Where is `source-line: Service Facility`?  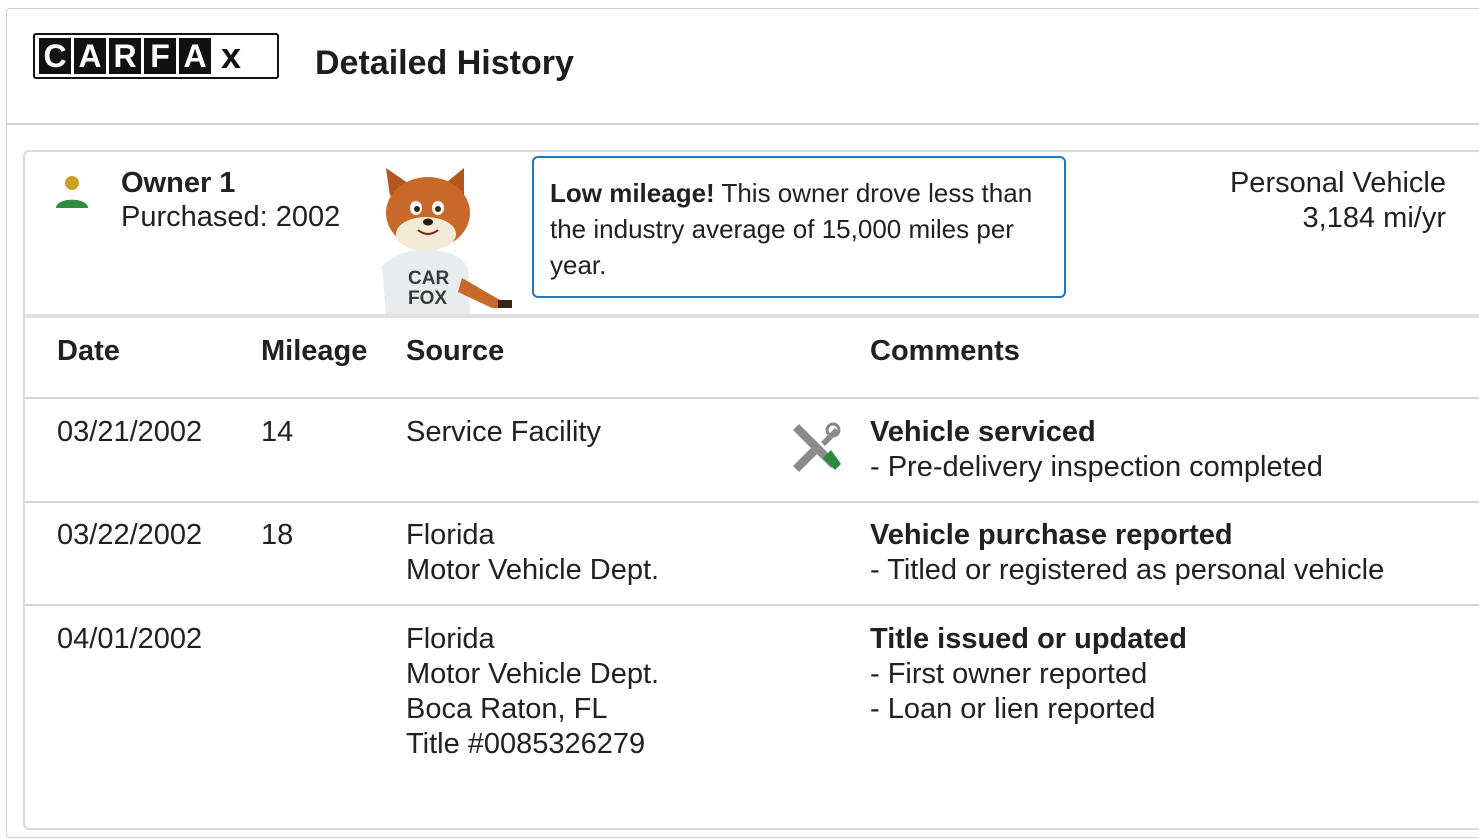
source-line: Service Facility is located at coordinates (503, 432).